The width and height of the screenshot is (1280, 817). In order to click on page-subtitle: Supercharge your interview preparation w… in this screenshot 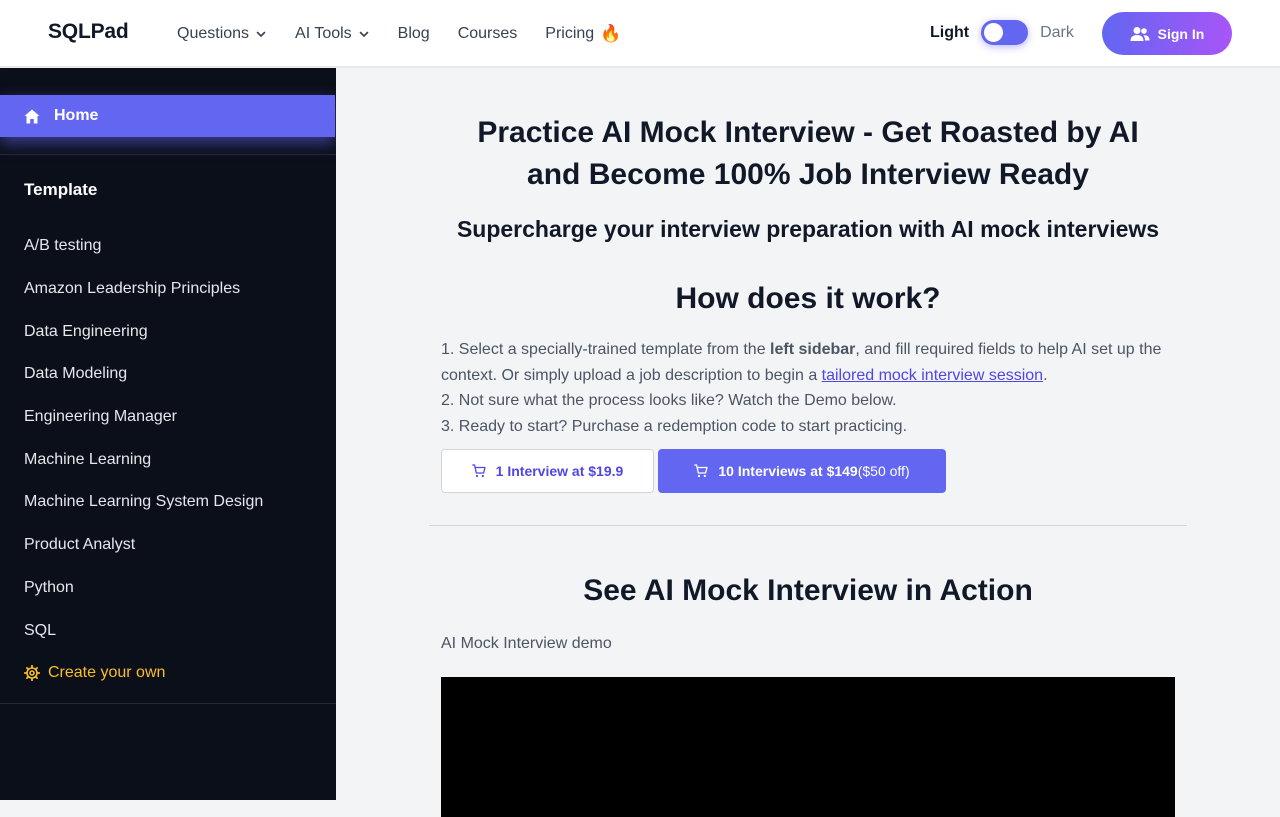, I will do `click(808, 229)`.